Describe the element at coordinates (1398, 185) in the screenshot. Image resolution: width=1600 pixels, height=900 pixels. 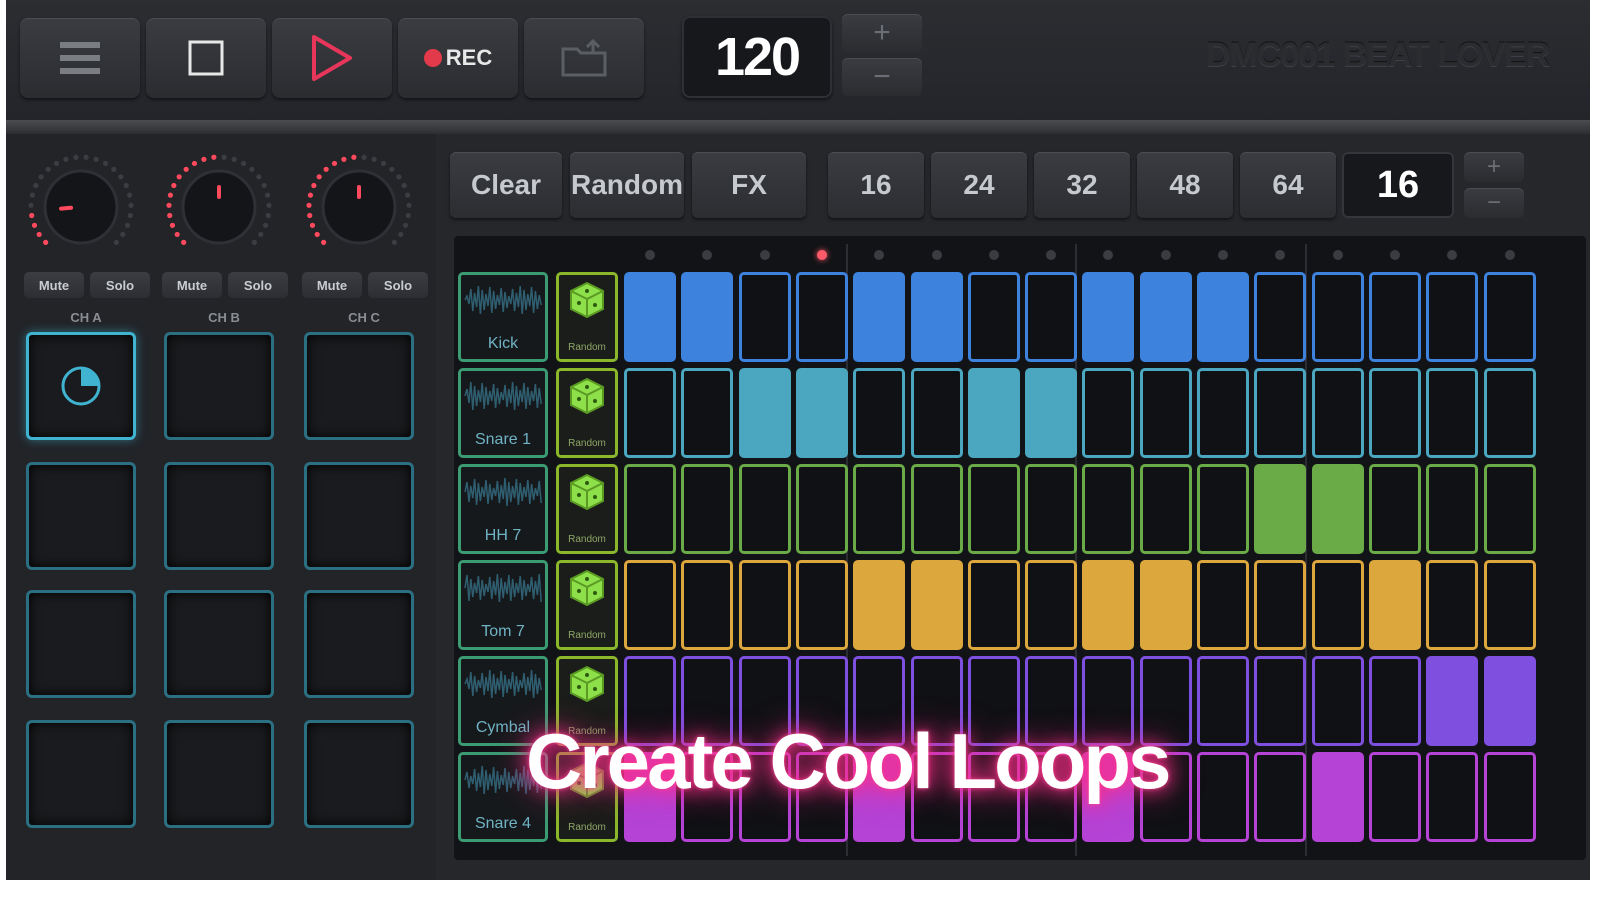
I see `pattern-length-display: 16` at that location.